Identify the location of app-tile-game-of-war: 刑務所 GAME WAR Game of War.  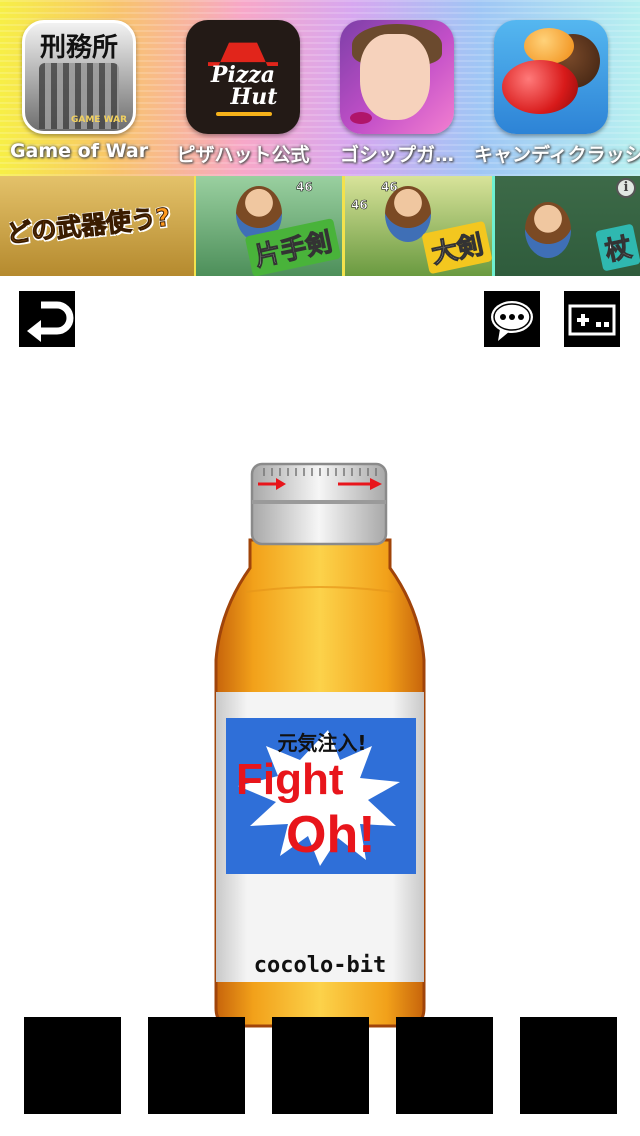
(79, 94).